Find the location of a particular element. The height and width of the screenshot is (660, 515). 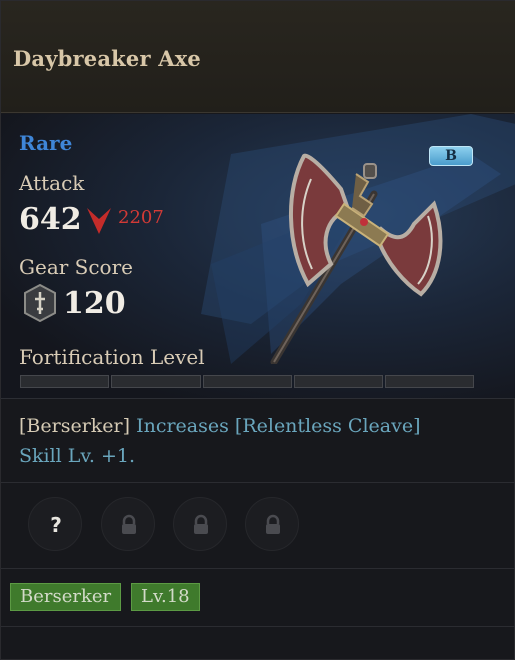

socket-slot-unknown: ? is located at coordinates (55, 524).